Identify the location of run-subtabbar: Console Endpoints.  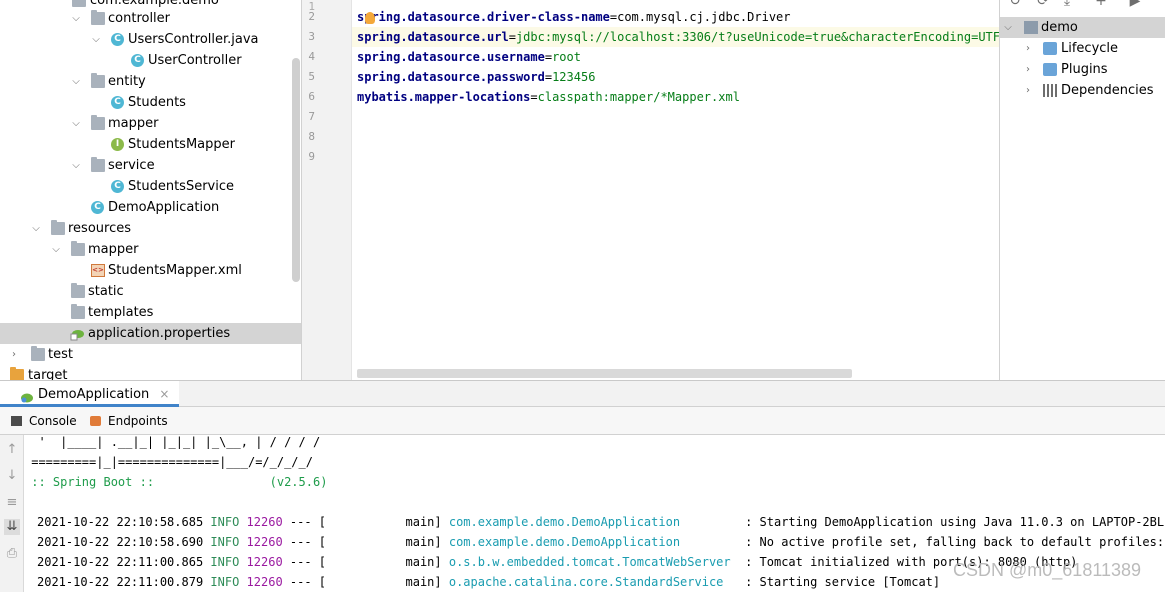
(582, 421).